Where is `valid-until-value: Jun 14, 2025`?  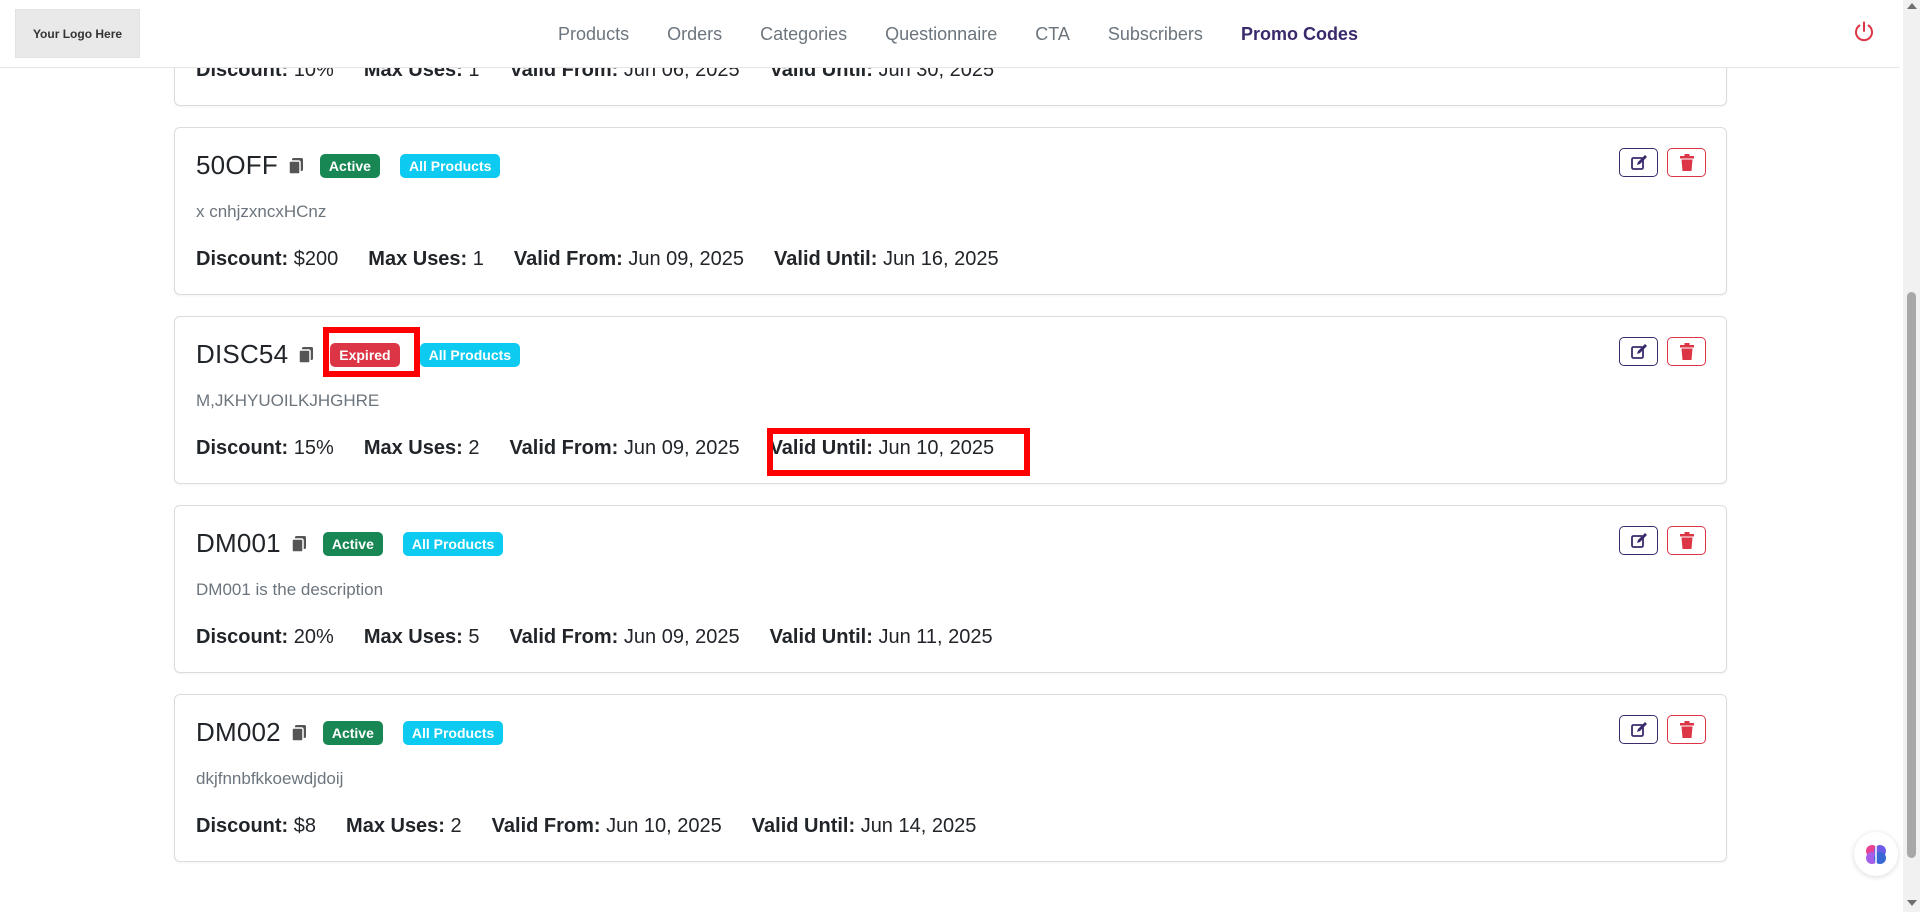
valid-until-value: Jun 14, 2025 is located at coordinates (918, 826).